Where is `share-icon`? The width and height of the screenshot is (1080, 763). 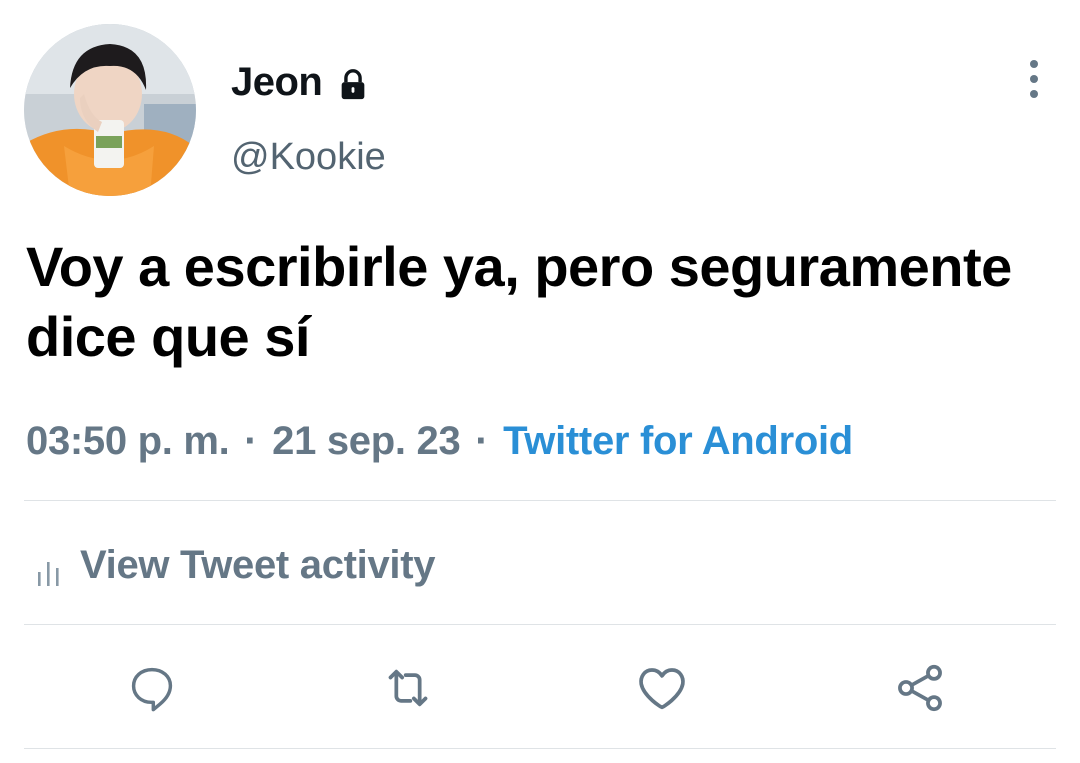 share-icon is located at coordinates (920, 688).